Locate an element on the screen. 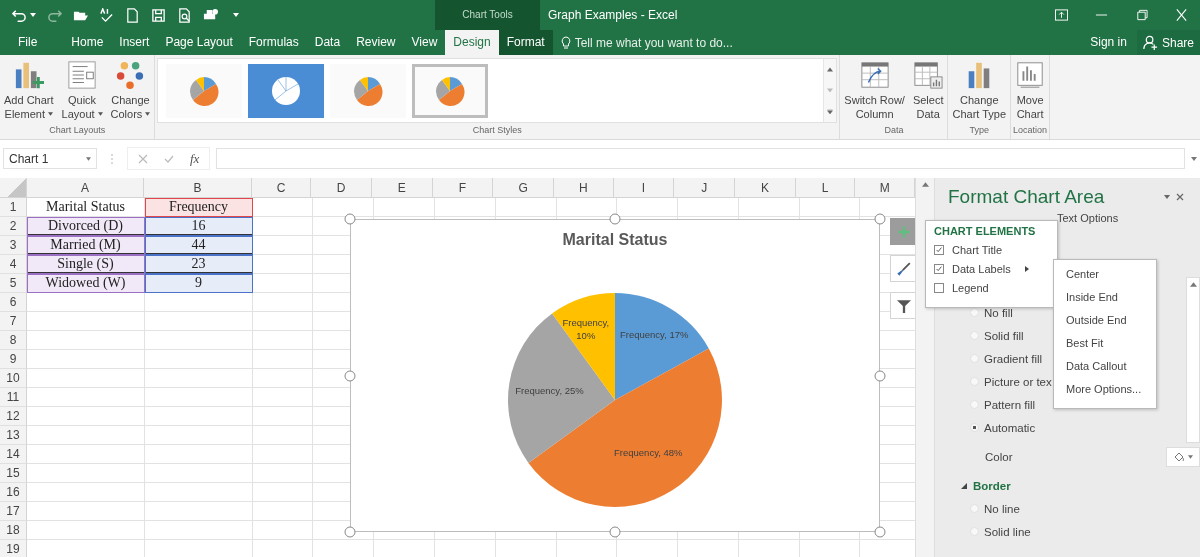  column-header: A is located at coordinates (85, 187).